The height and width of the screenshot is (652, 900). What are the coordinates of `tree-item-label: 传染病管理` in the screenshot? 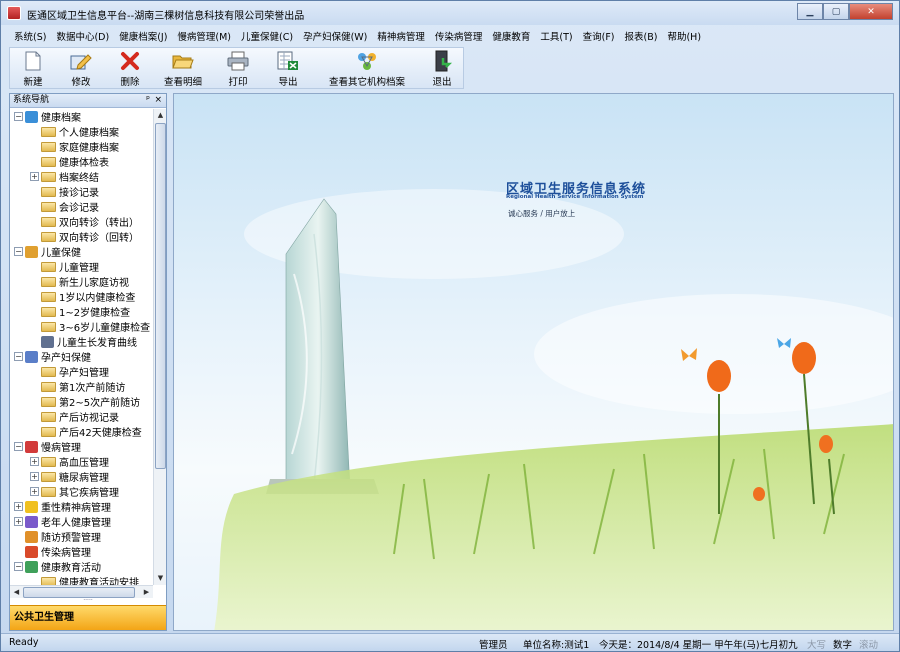 It's located at (66, 553).